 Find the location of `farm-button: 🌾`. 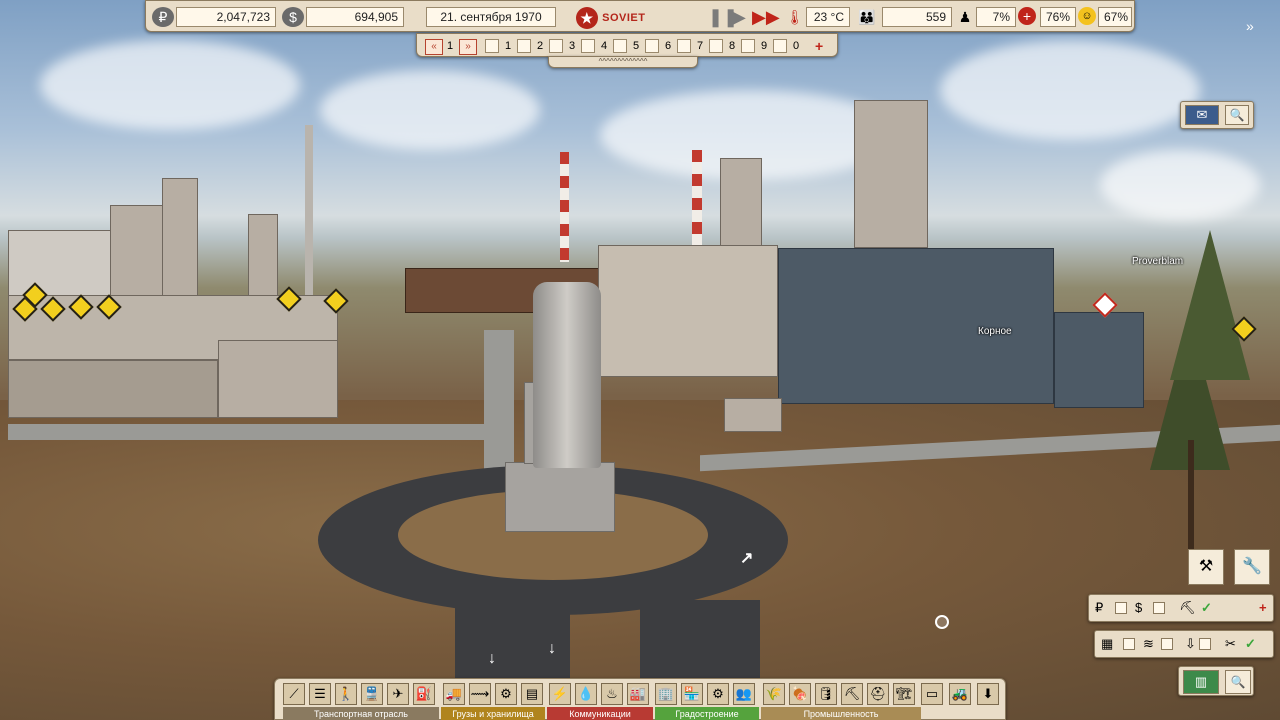

farm-button: 🌾 is located at coordinates (774, 694).